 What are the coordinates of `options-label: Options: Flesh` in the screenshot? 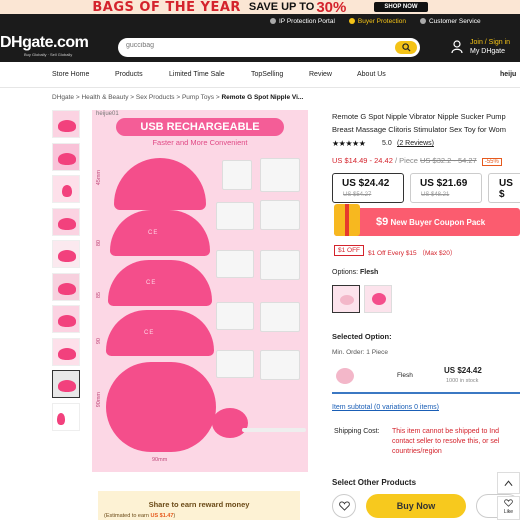 It's located at (355, 272).